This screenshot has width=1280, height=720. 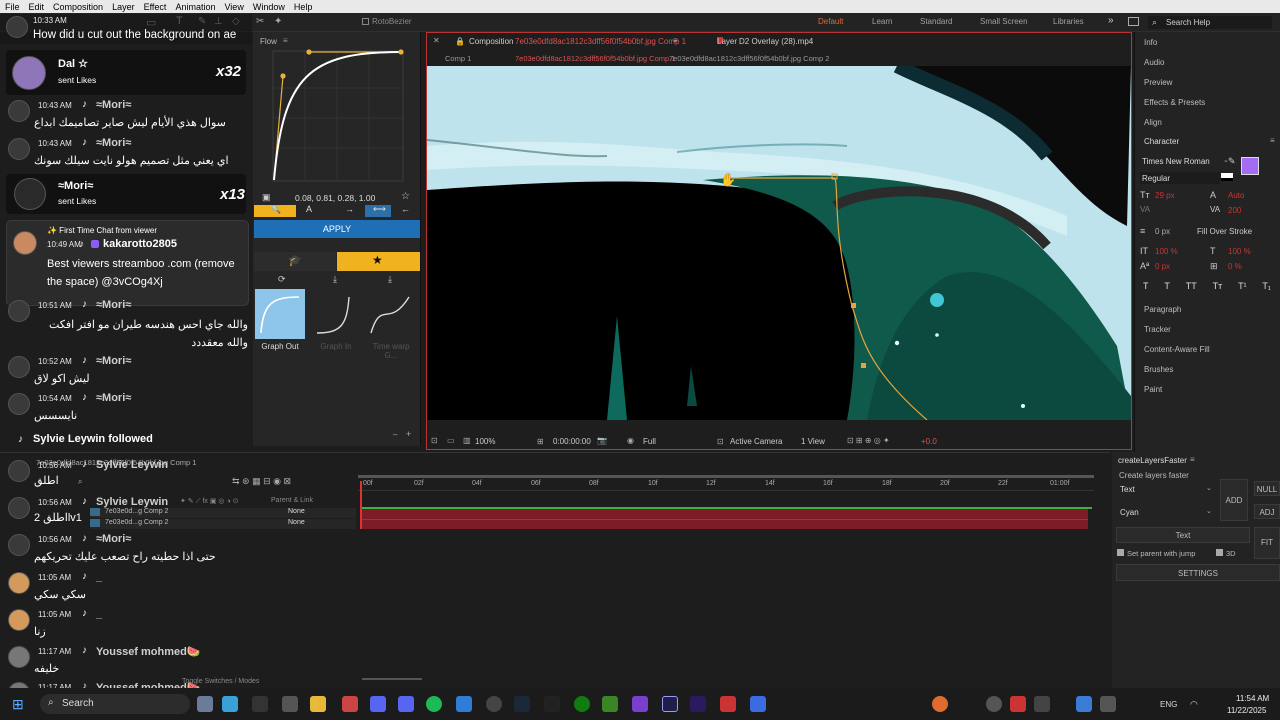 What do you see at coordinates (1004, 21) in the screenshot?
I see `workspace-small-screen: Small Screen` at bounding box center [1004, 21].